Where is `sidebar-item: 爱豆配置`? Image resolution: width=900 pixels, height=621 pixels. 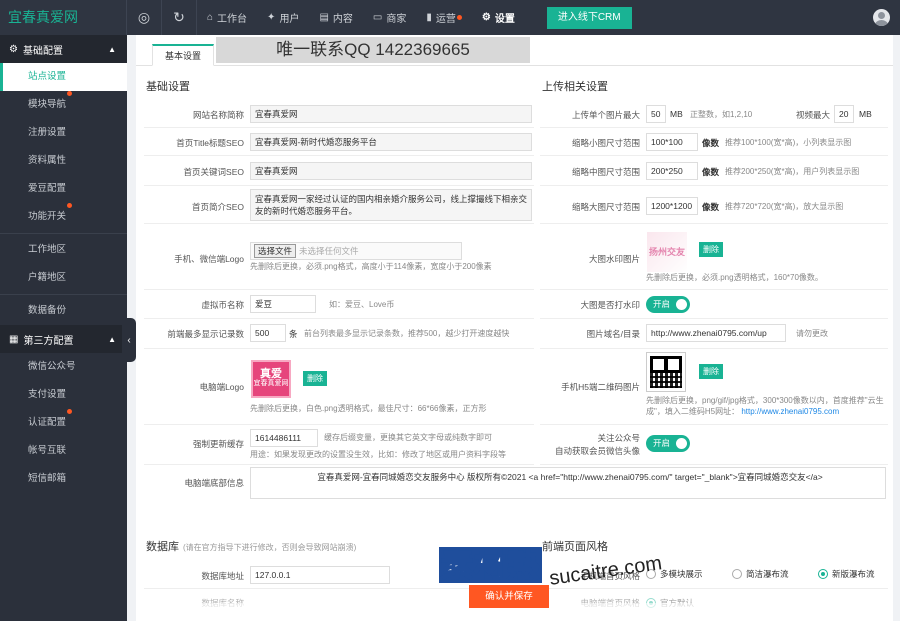 sidebar-item: 爱豆配置 is located at coordinates (63, 189).